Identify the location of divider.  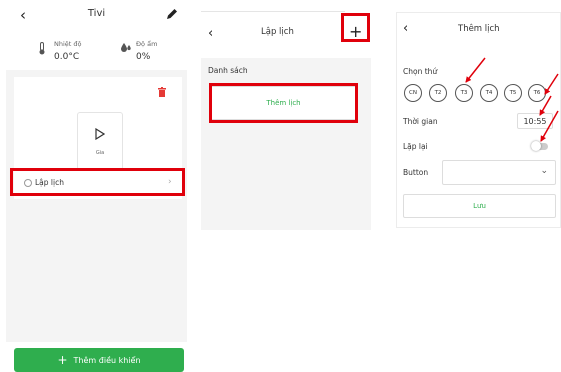
(273, 11).